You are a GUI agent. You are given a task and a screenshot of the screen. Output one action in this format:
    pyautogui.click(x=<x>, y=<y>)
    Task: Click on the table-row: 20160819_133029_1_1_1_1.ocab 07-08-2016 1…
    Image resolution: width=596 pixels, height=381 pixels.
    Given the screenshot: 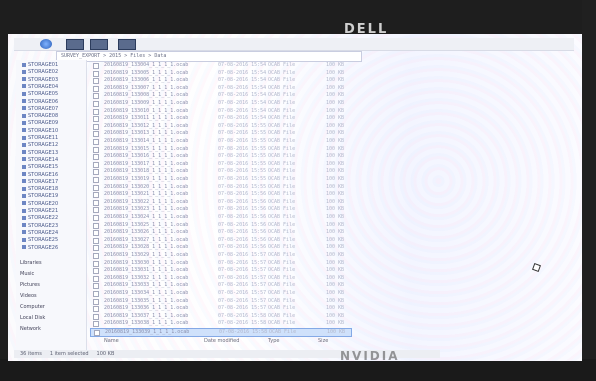 What is the action you would take?
    pyautogui.click(x=220, y=255)
    